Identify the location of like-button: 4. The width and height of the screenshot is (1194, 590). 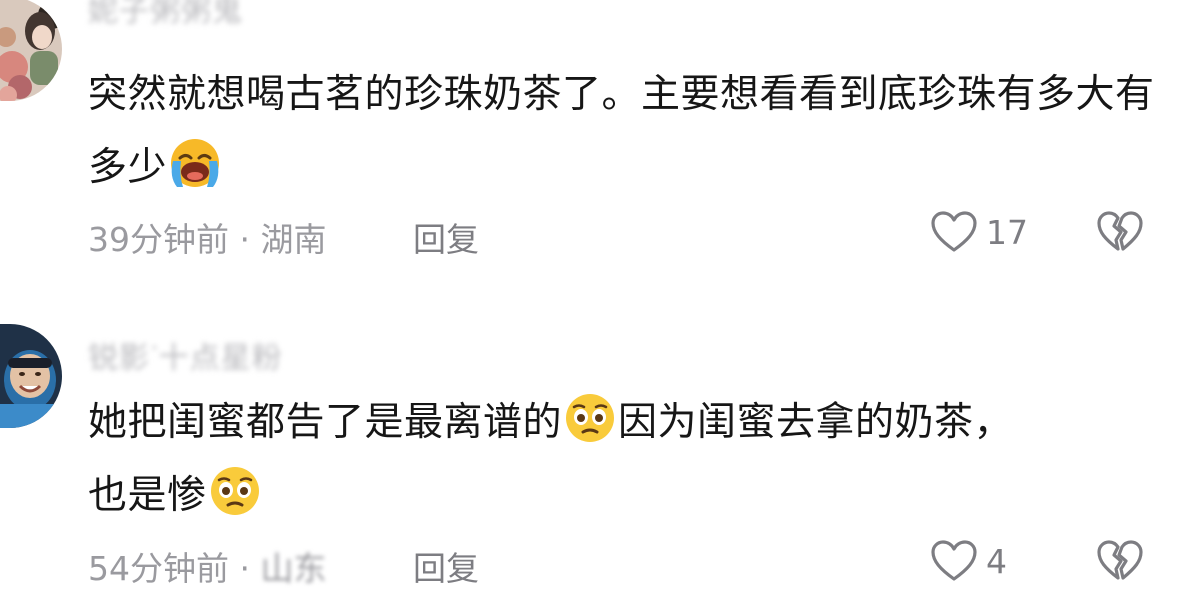
(968, 561).